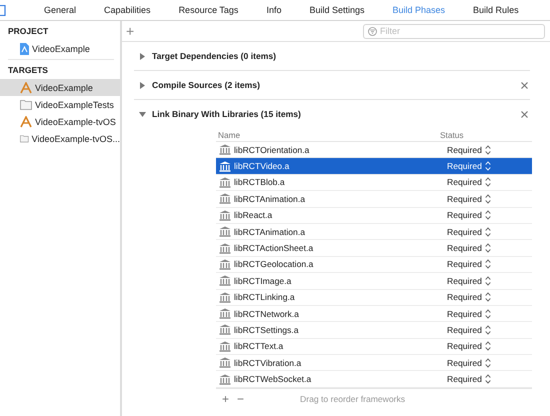  Describe the element at coordinates (374, 183) in the screenshot. I see `library-row: libRCTBlob.a Required` at that location.